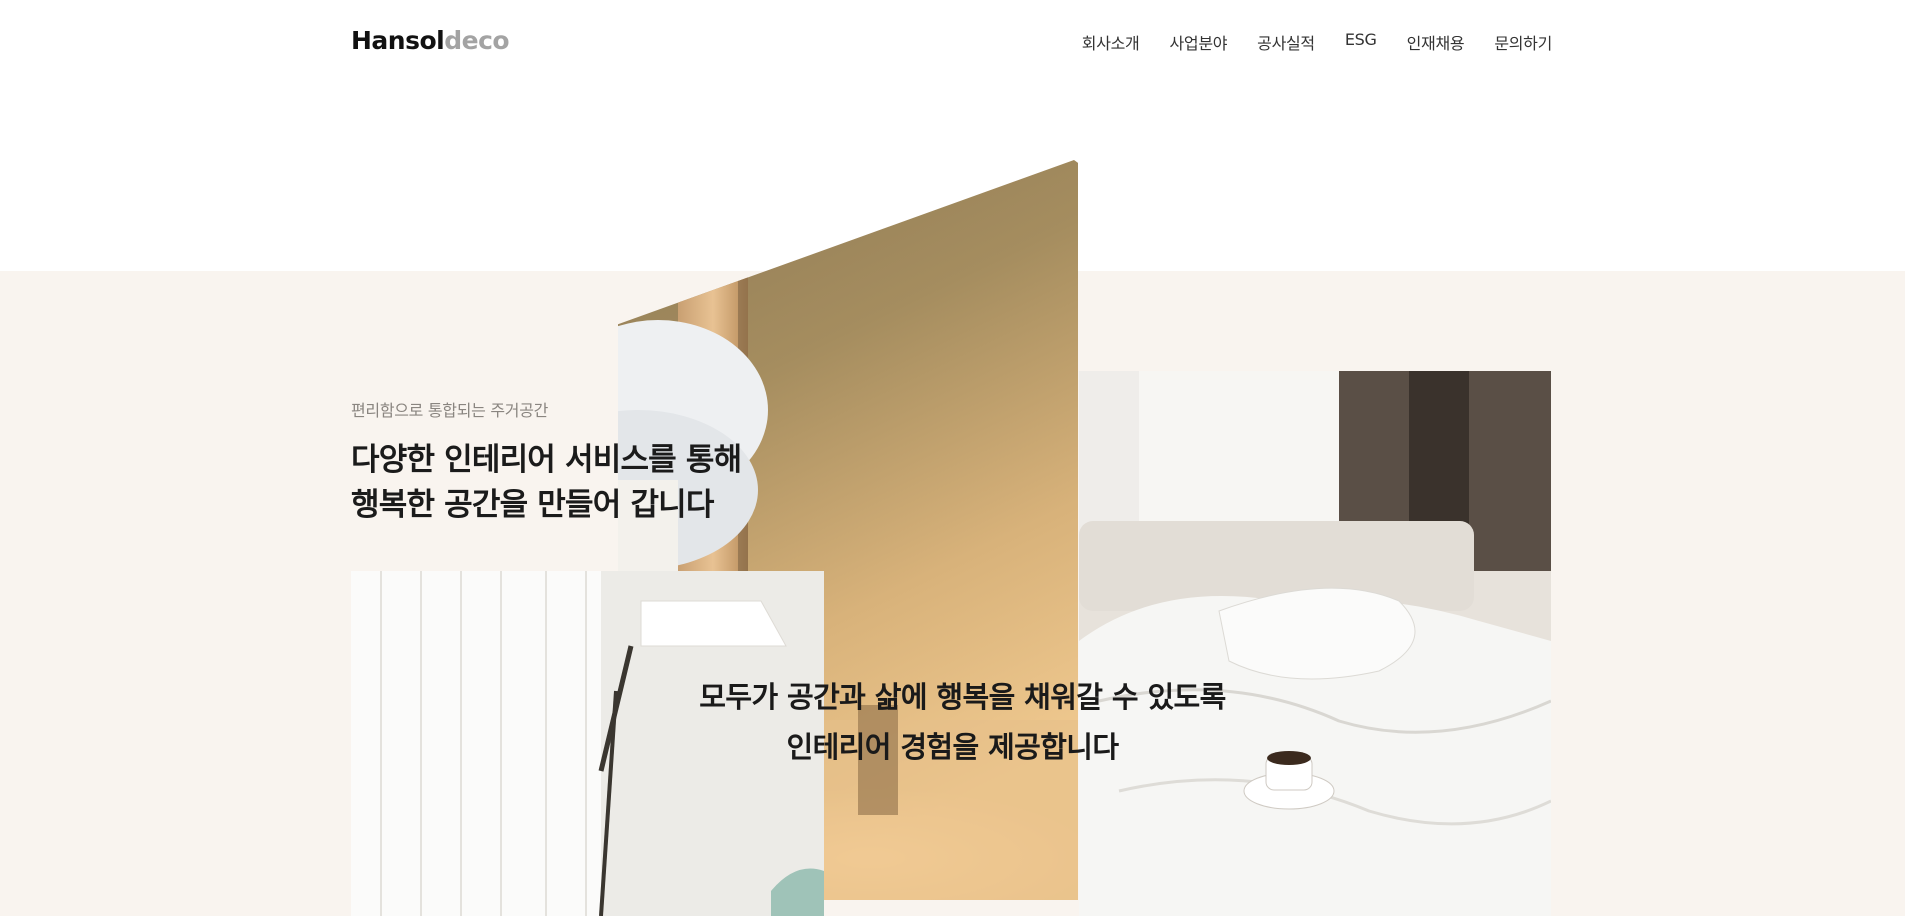 This screenshot has height=916, width=1905. What do you see at coordinates (450, 410) in the screenshot?
I see `hero-eyebrow: 편리함으로 통합되는 주거공간` at bounding box center [450, 410].